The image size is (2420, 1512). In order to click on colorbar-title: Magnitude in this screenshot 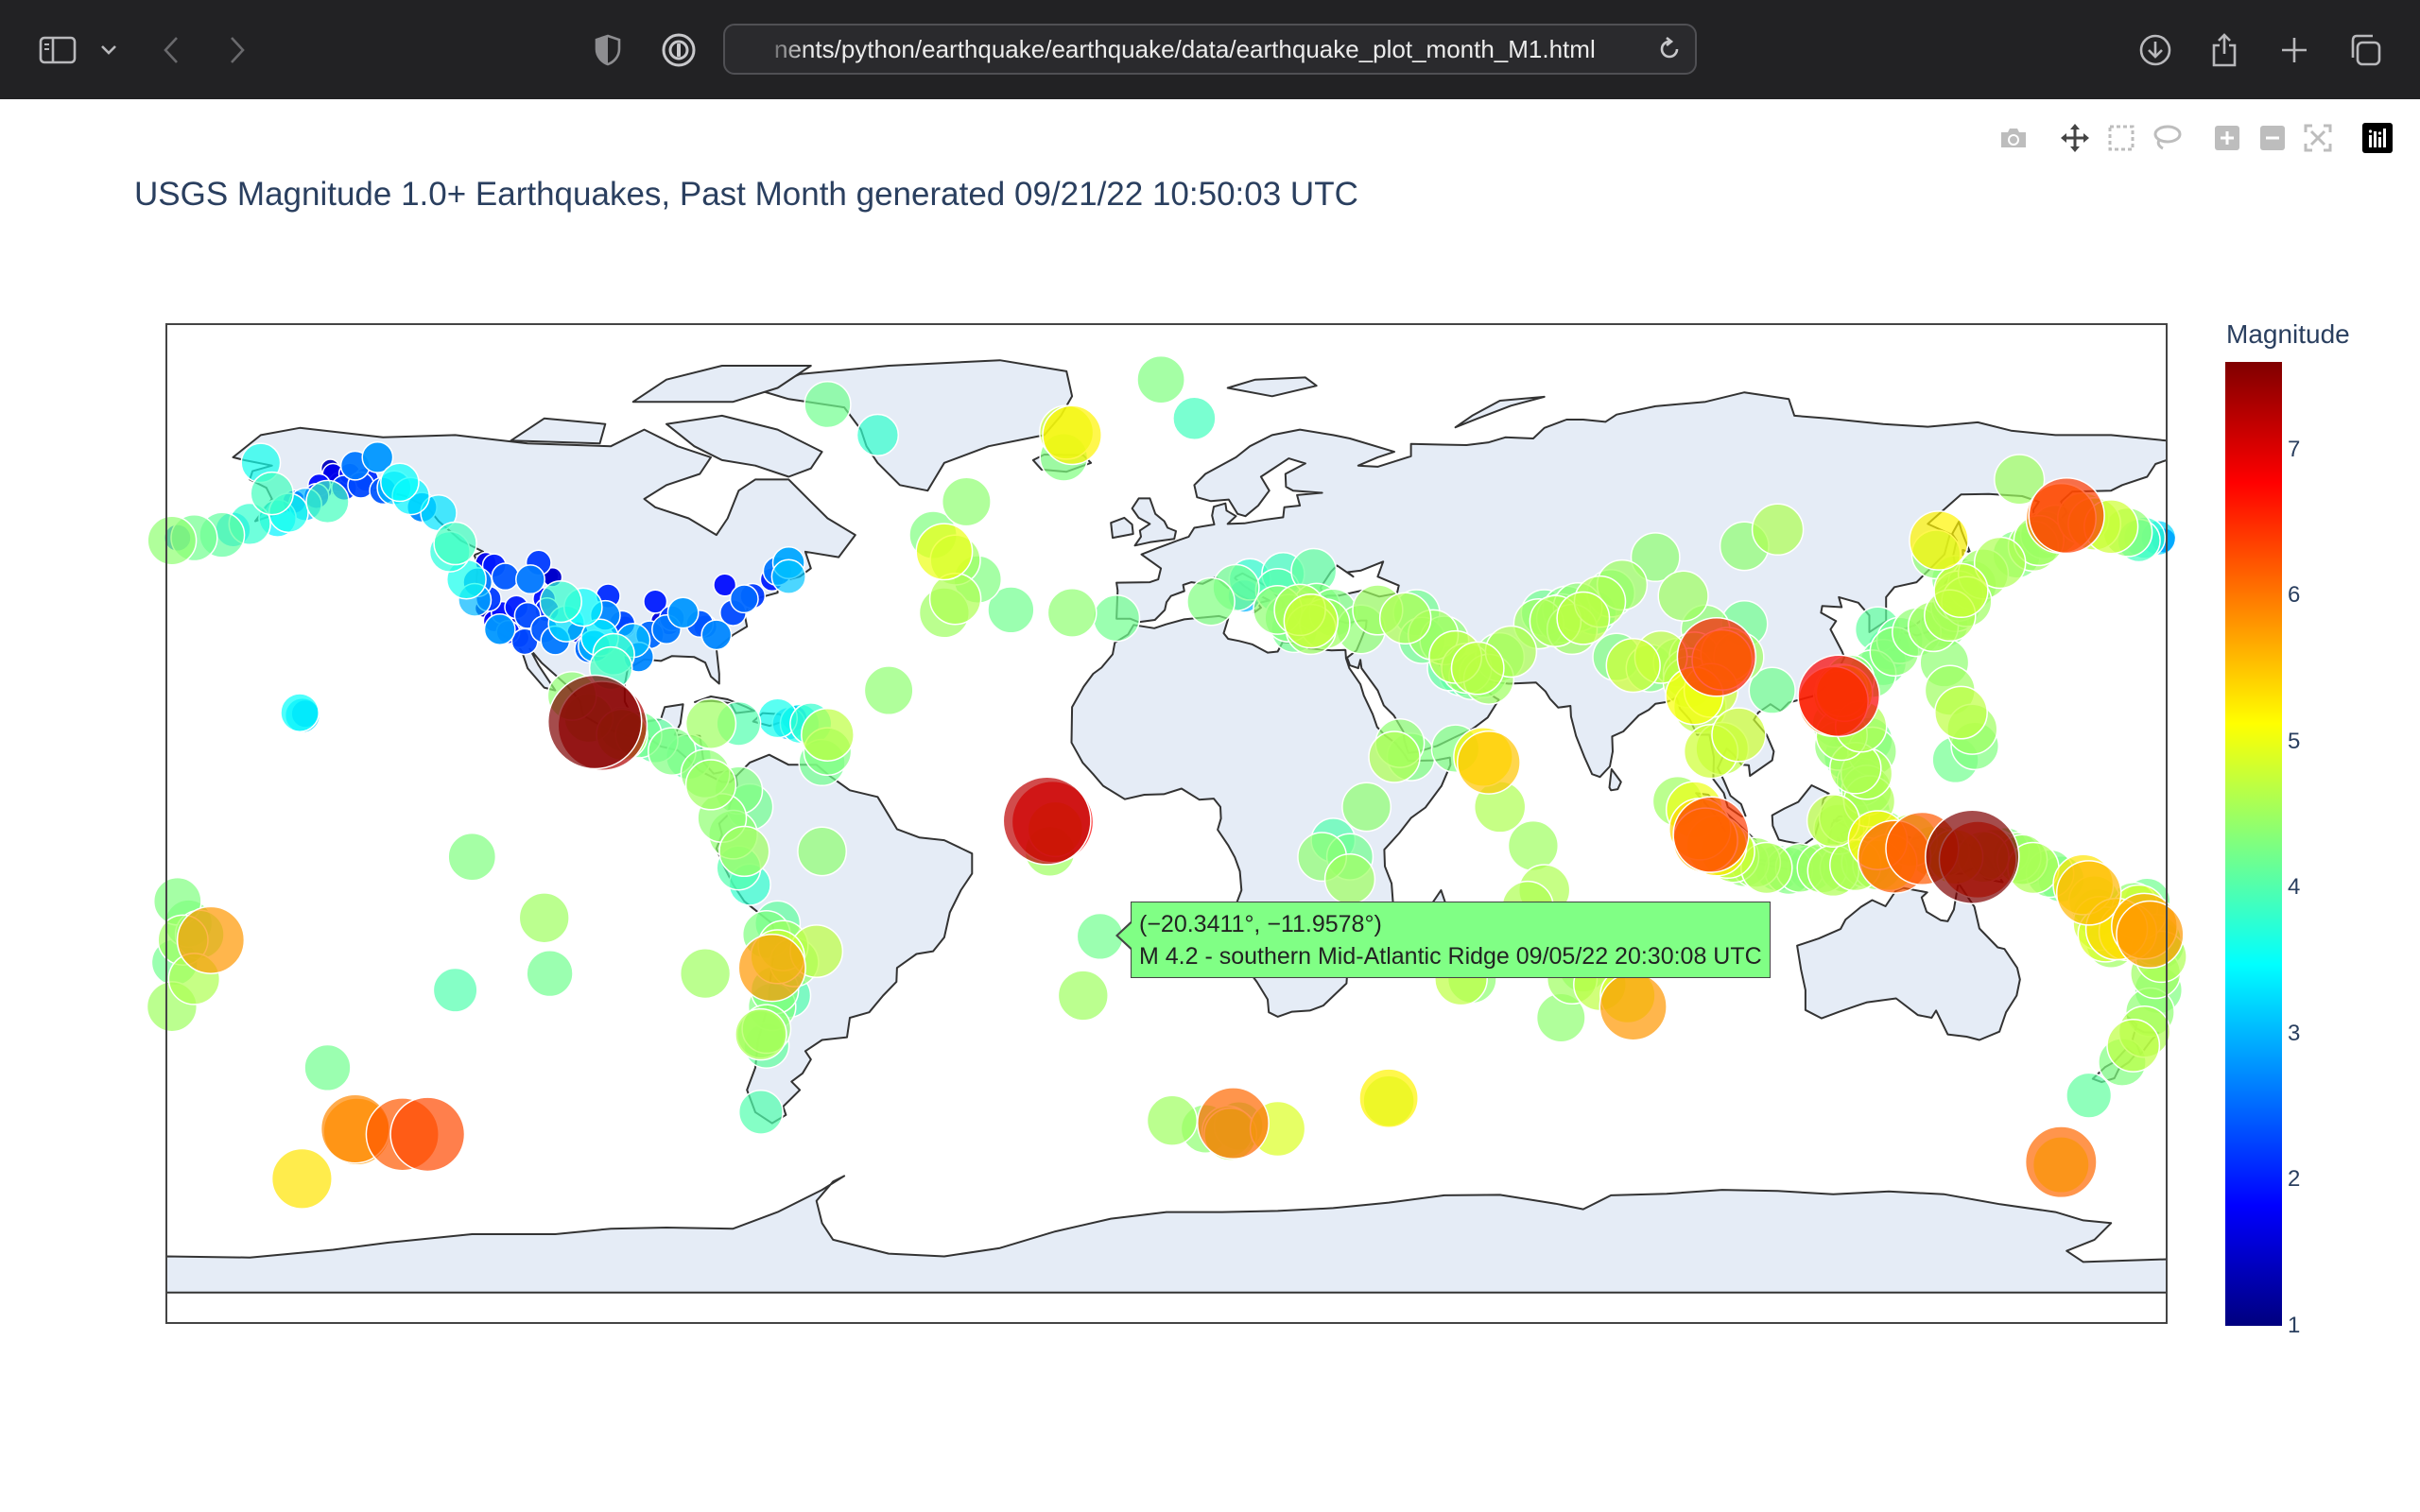, I will do `click(2288, 334)`.